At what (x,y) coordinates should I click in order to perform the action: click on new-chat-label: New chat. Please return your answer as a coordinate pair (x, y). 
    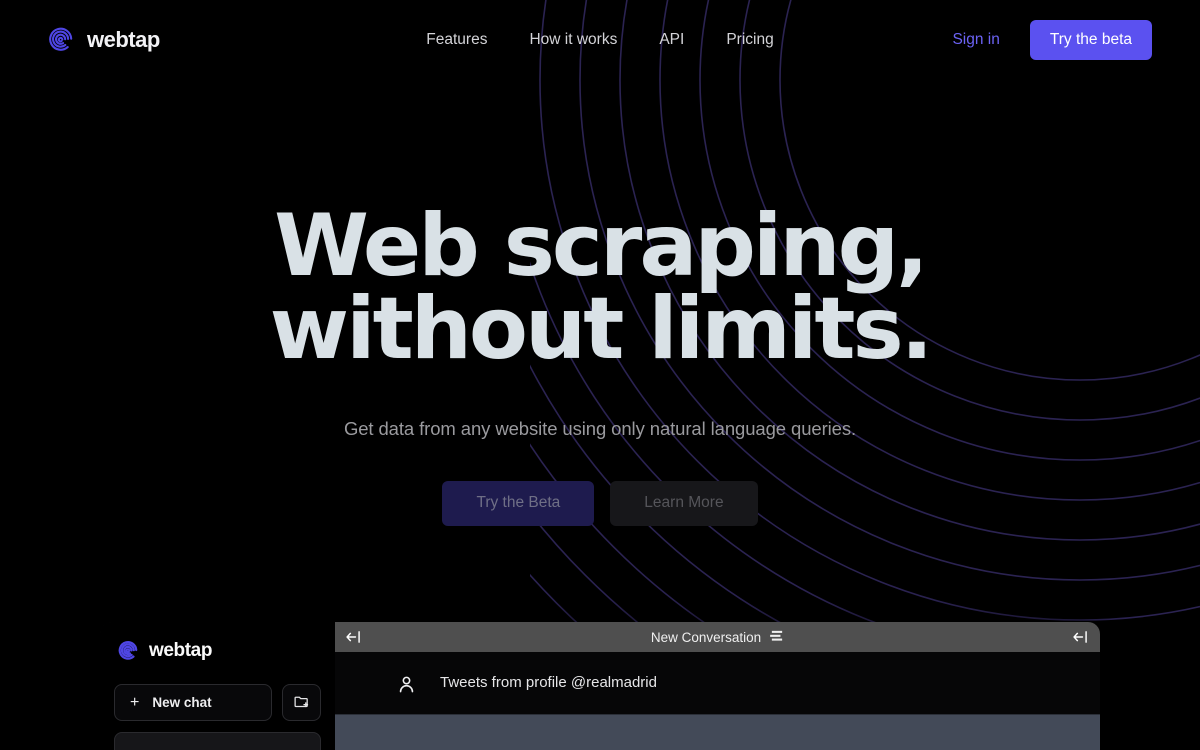
    Looking at the image, I should click on (182, 702).